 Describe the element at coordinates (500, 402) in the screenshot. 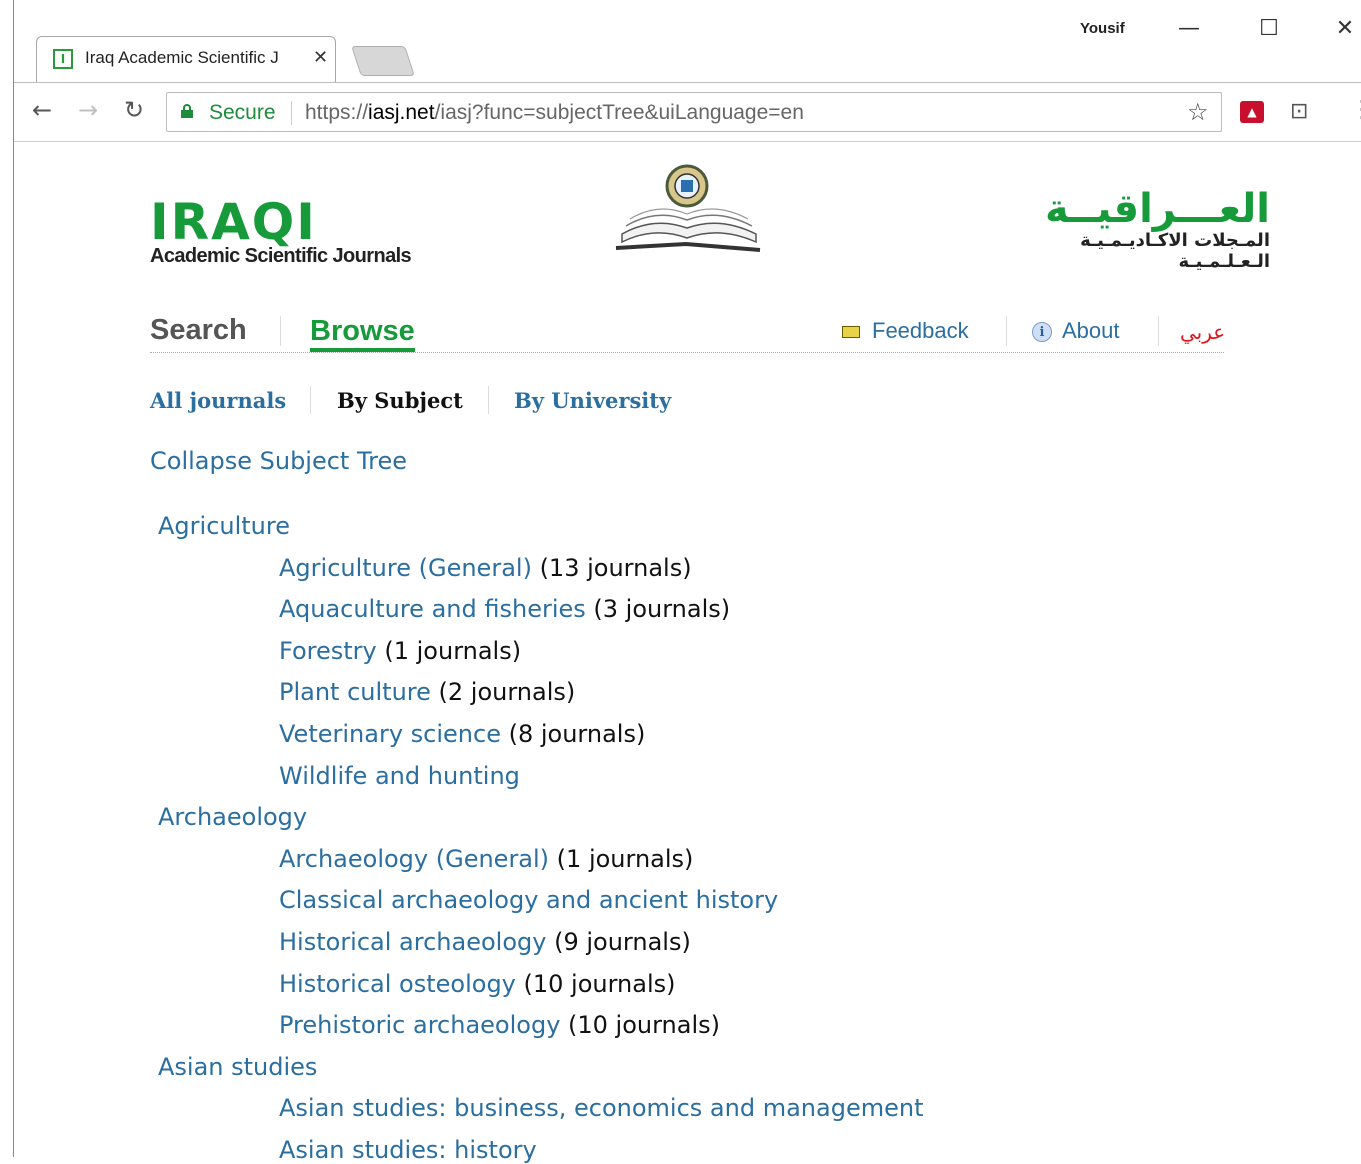

I see `browse-subnav: All journals By Subject By University` at that location.